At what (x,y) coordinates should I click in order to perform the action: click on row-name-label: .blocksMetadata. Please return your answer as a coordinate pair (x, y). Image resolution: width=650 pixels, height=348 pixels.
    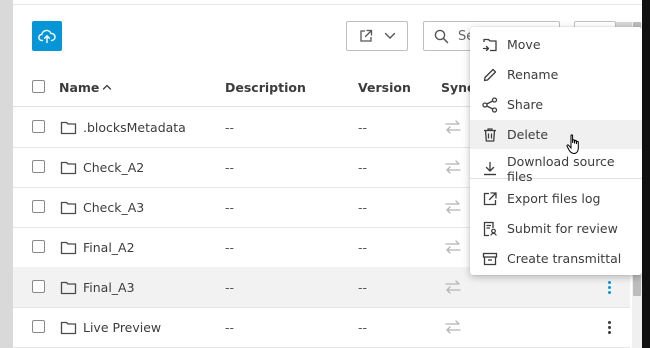
    Looking at the image, I should click on (134, 127).